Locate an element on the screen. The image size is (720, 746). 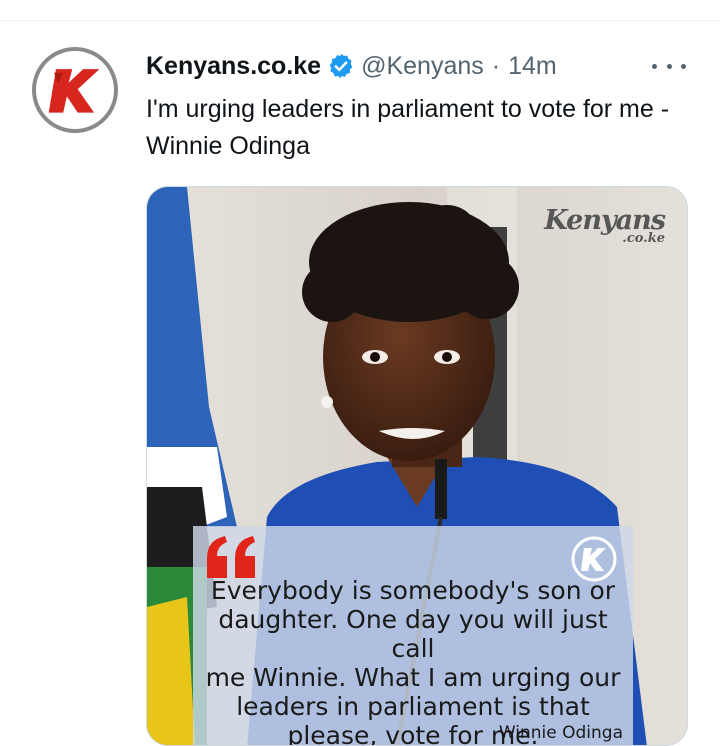
more-horizontal-icon is located at coordinates (669, 66).